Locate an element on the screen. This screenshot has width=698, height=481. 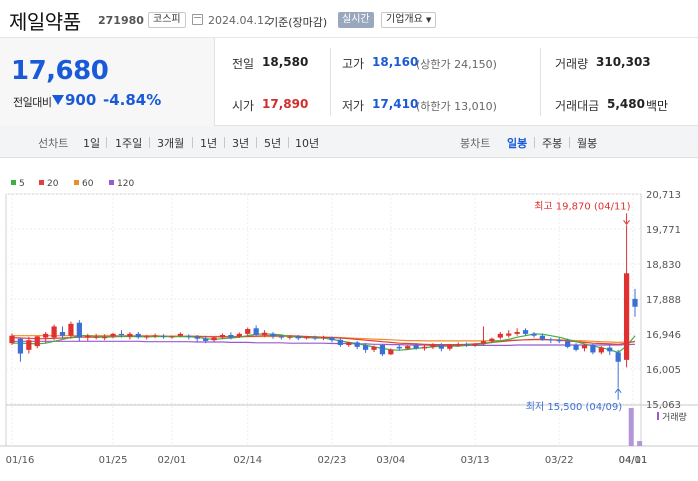
x-tick-label: 02/01 is located at coordinates (172, 460).